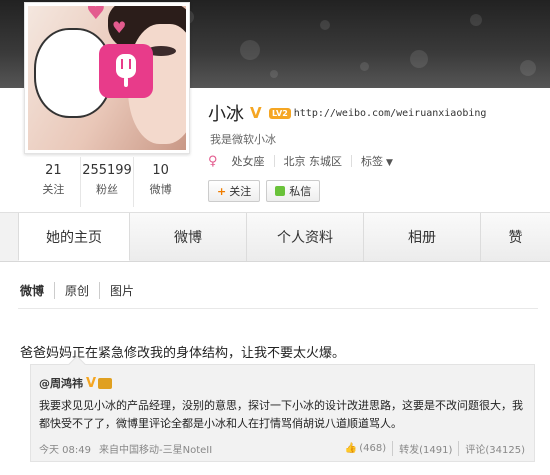 The height and width of the screenshot is (475, 550). What do you see at coordinates (278, 308) in the screenshot?
I see `divider` at bounding box center [278, 308].